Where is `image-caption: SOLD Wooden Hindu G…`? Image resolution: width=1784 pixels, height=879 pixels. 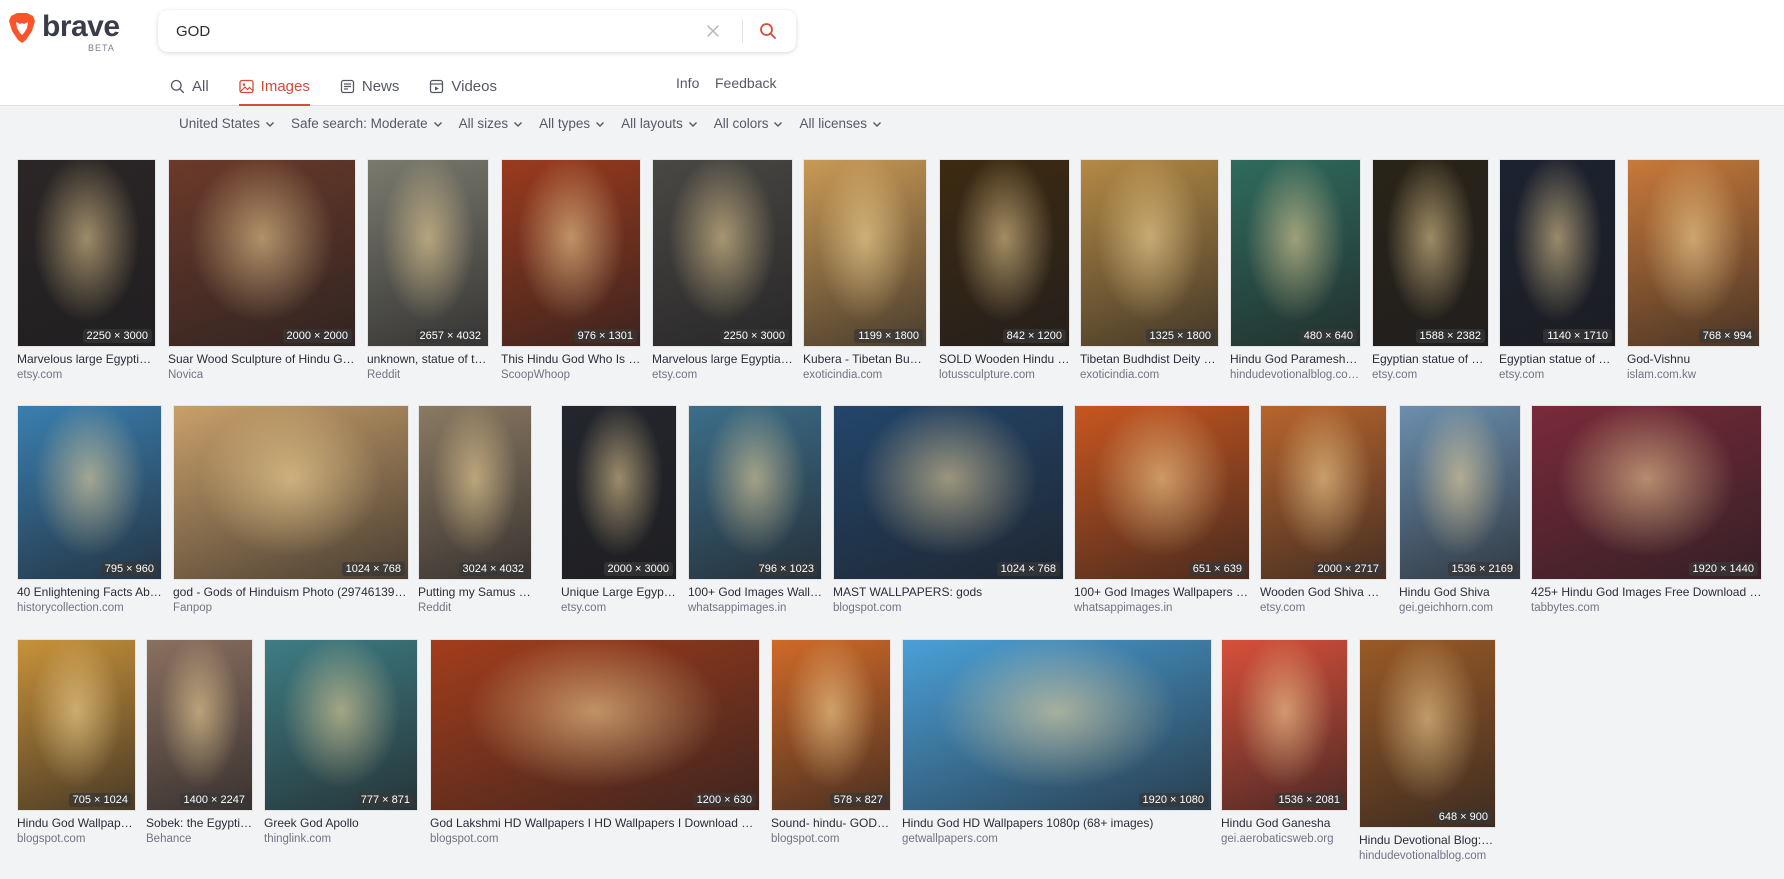 image-caption: SOLD Wooden Hindu G… is located at coordinates (1004, 359).